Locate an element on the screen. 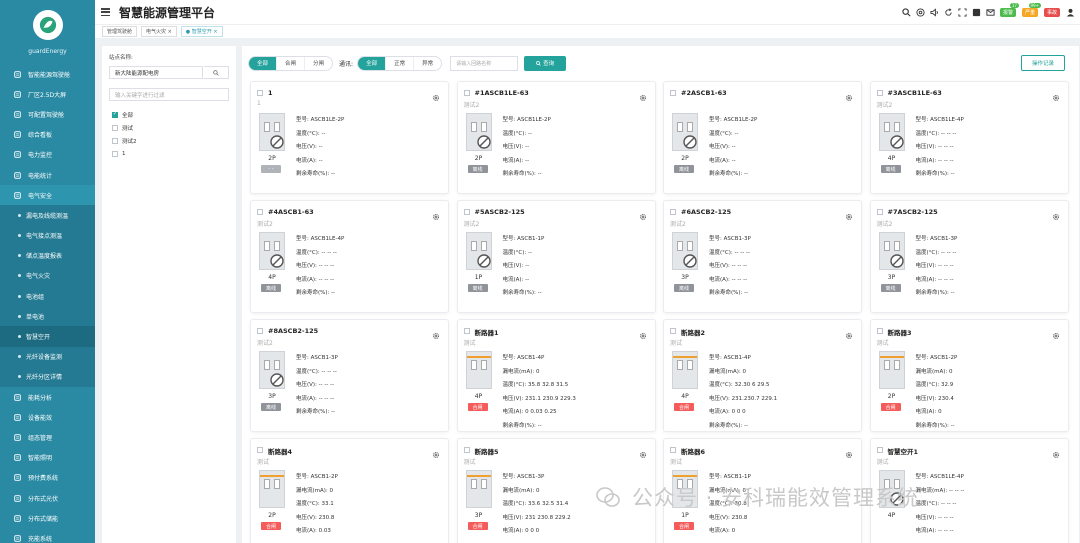  mail-icon is located at coordinates (990, 12).